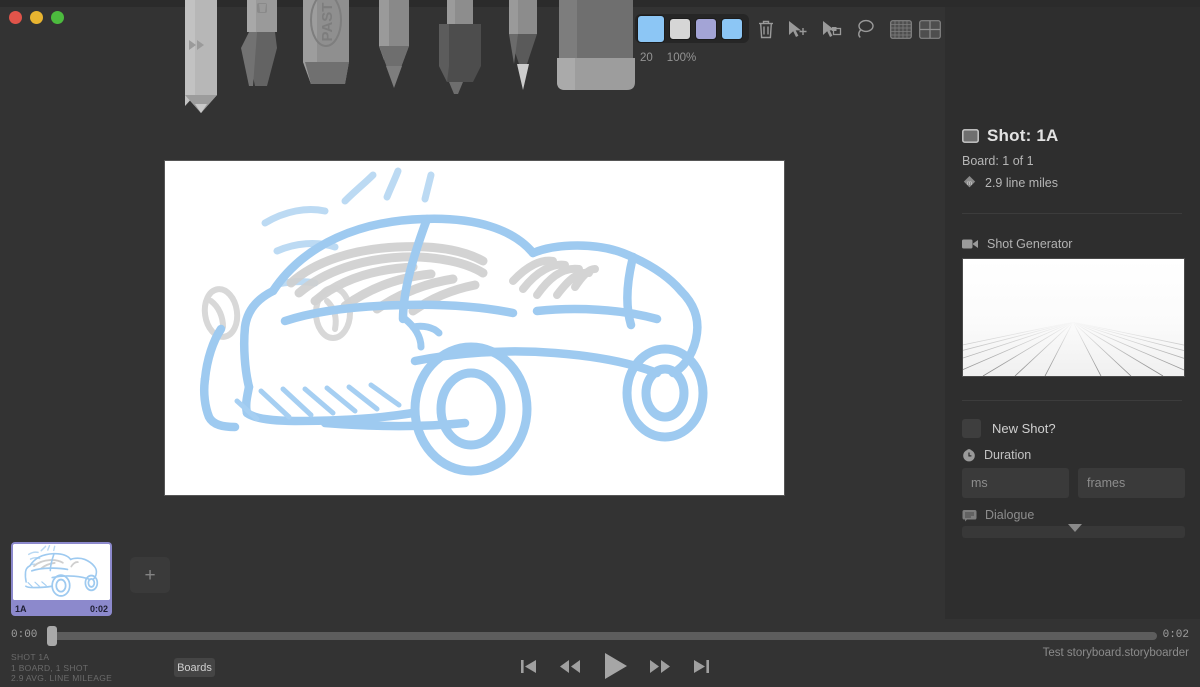 This screenshot has height=687, width=1200. Describe the element at coordinates (1010, 515) in the screenshot. I see `dialogue-label: Dialogue` at that location.